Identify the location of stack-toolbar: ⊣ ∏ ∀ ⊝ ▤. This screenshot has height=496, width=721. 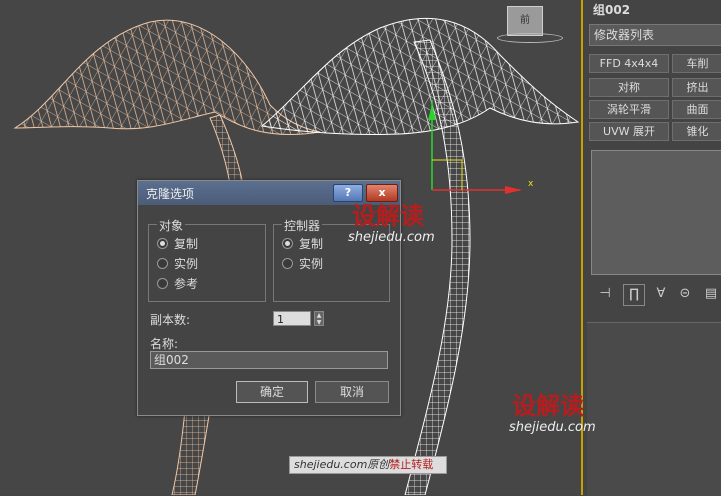
(656, 295).